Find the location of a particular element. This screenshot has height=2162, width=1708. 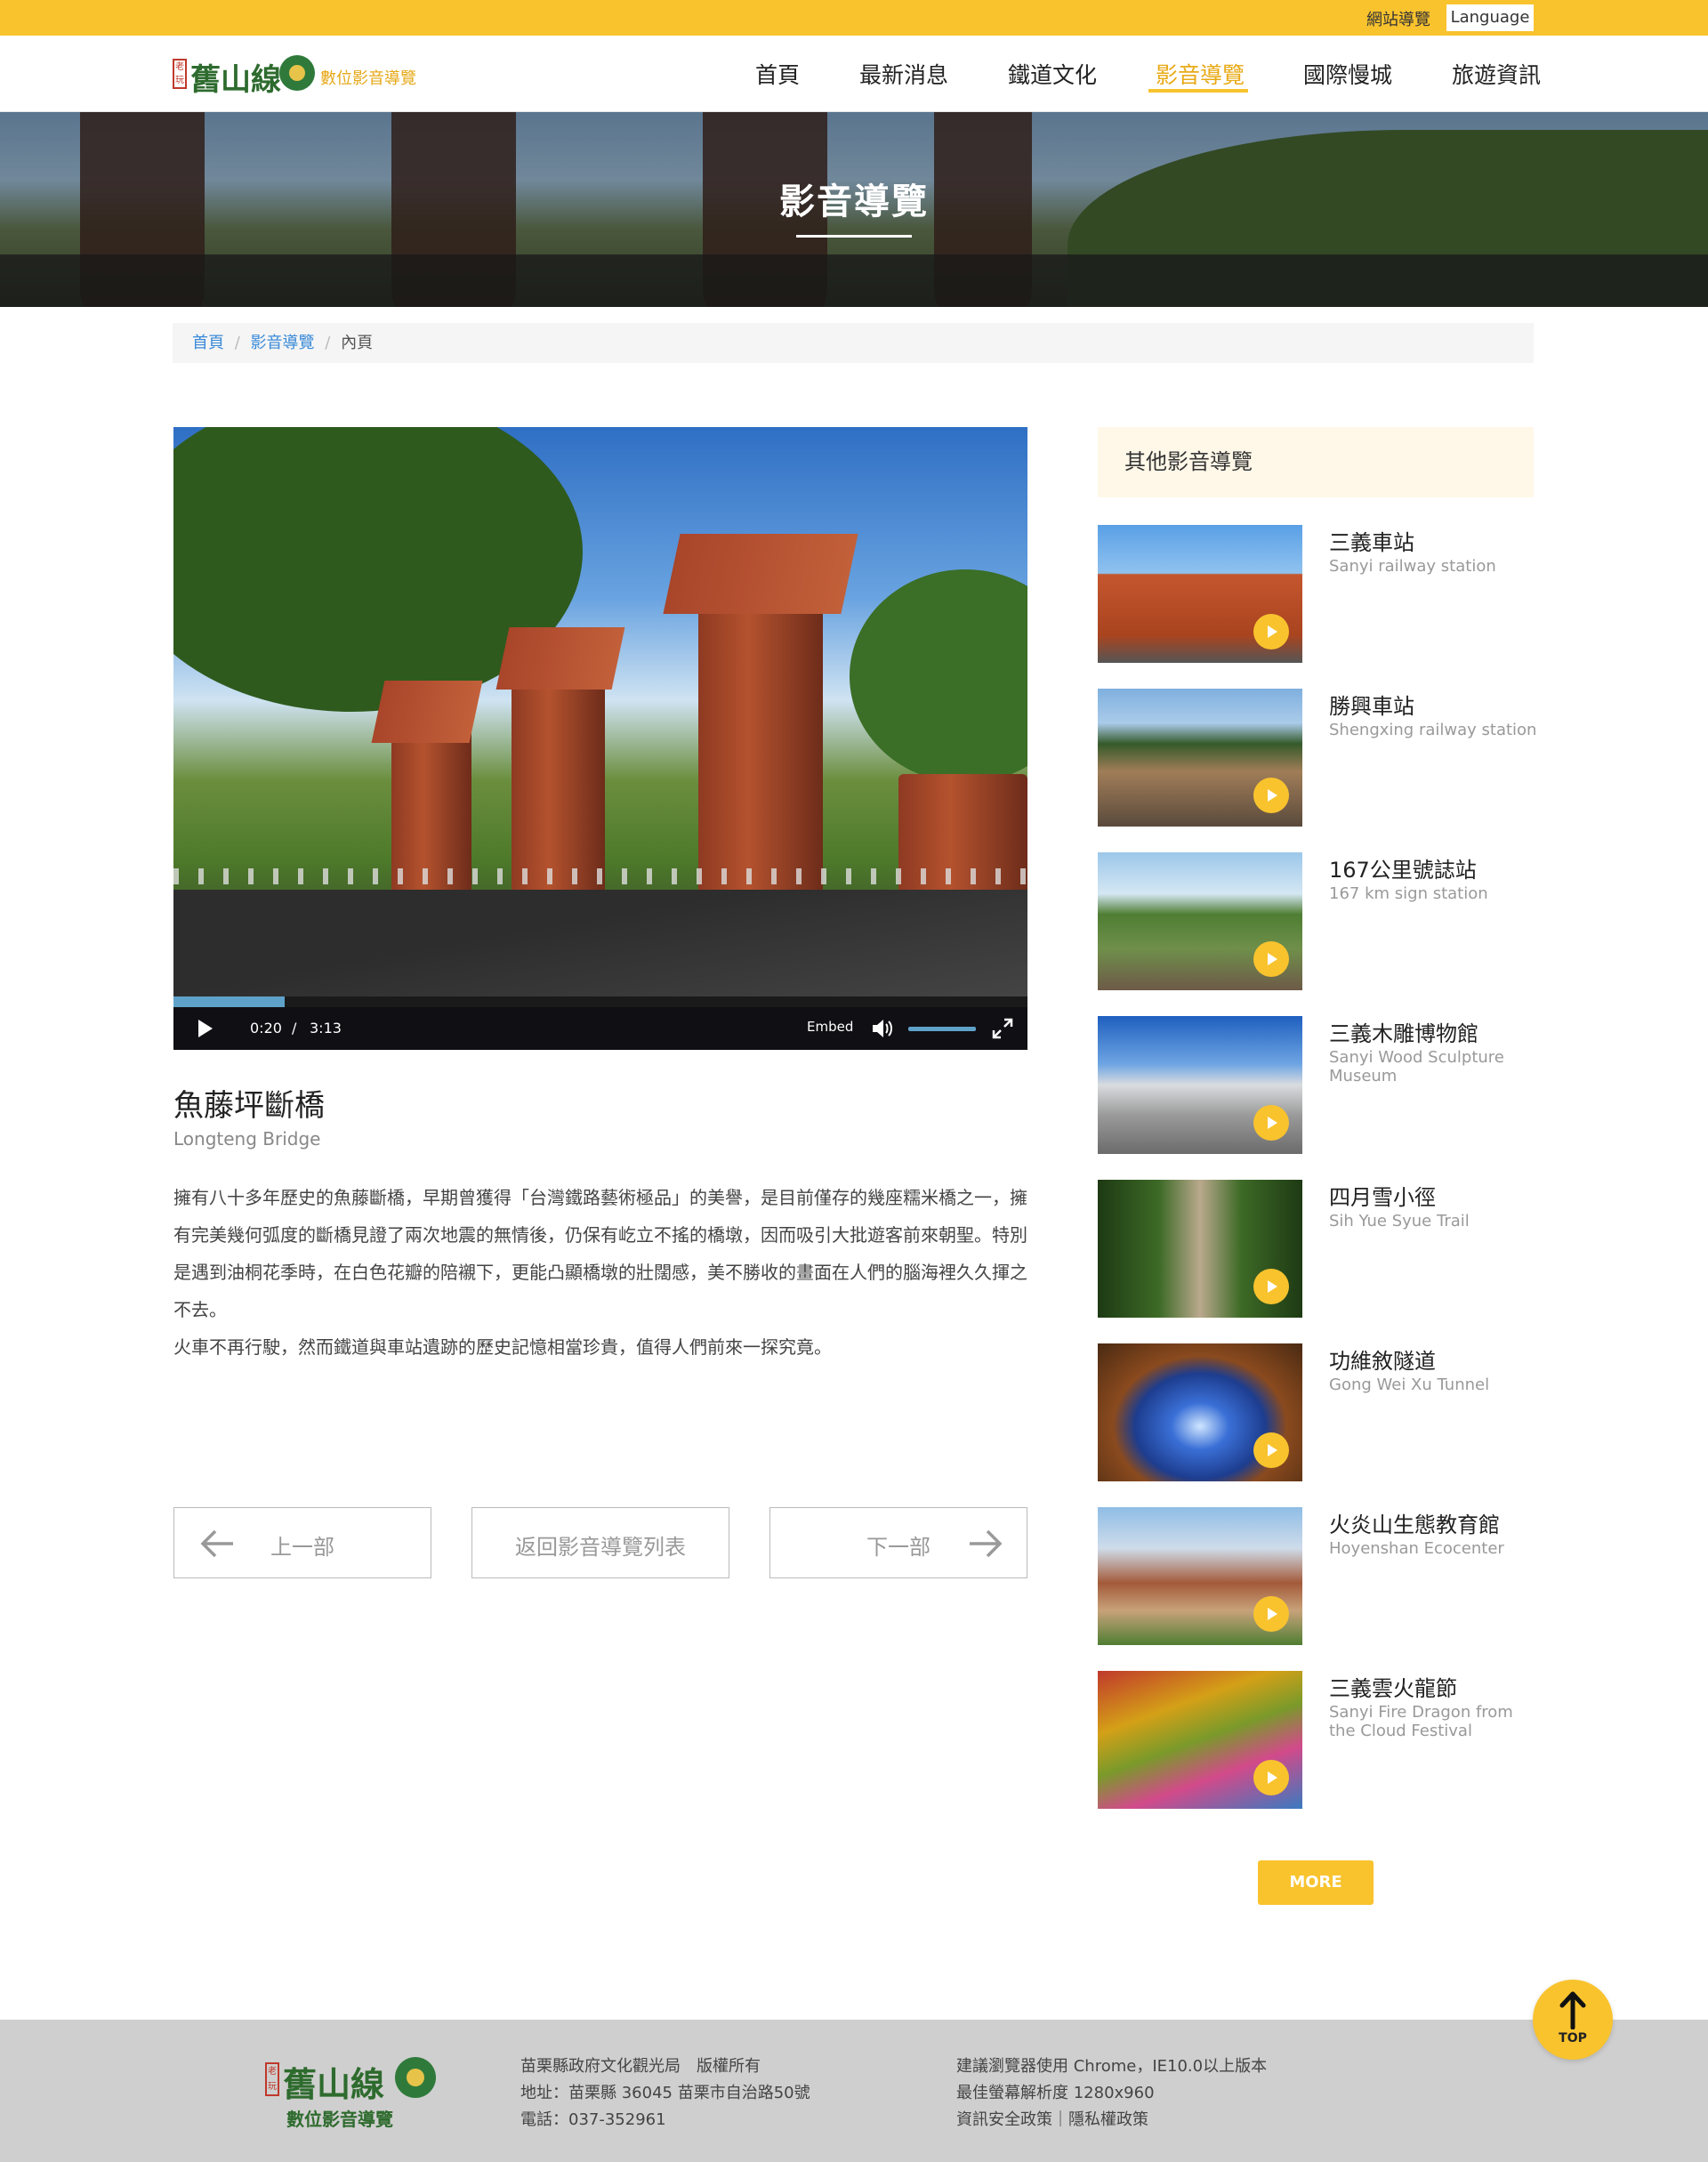

footer-resolution-note: 最佳螢幕解析度 1280x960 is located at coordinates (1055, 2093).